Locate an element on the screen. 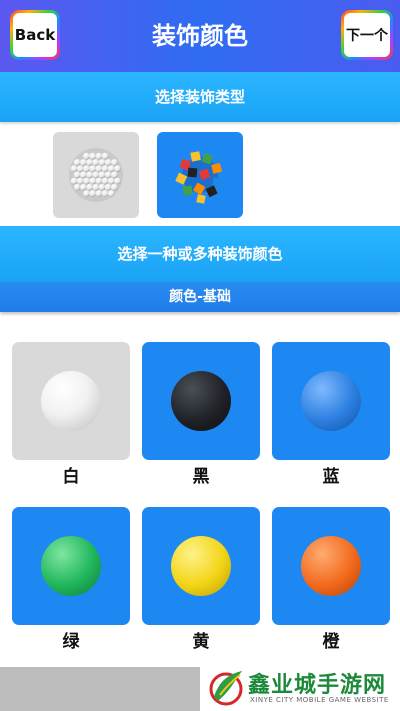  color-label-blue: 蓝 is located at coordinates (331, 477).